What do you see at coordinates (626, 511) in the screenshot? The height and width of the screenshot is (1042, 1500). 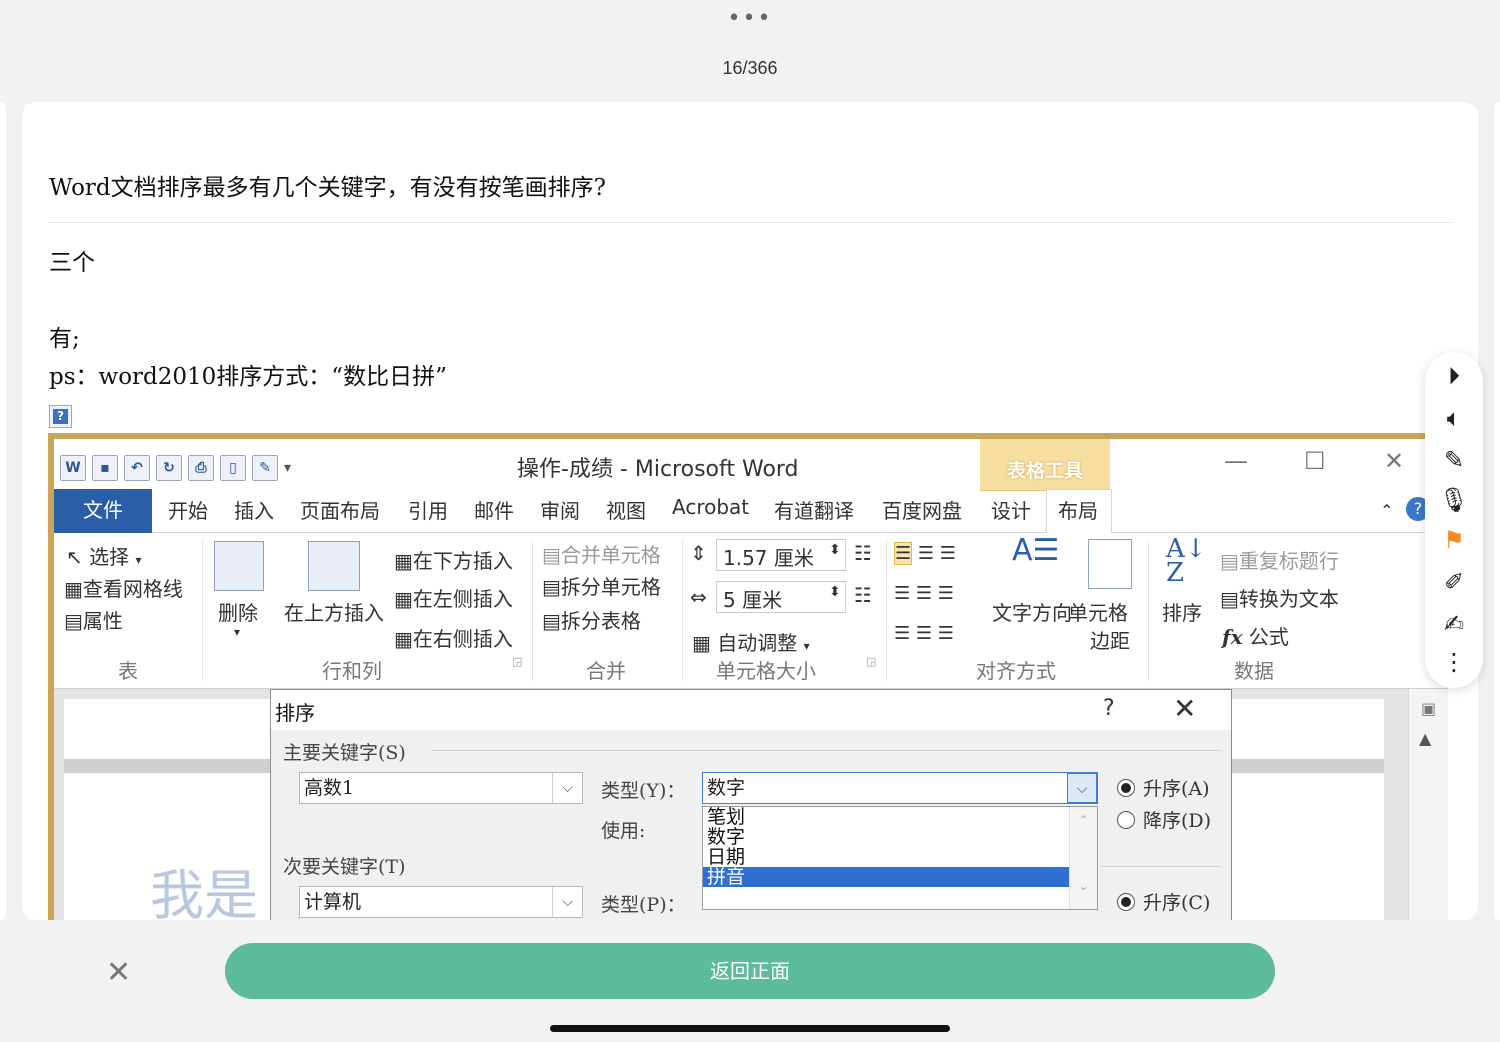 I see `tab-view: 视图` at bounding box center [626, 511].